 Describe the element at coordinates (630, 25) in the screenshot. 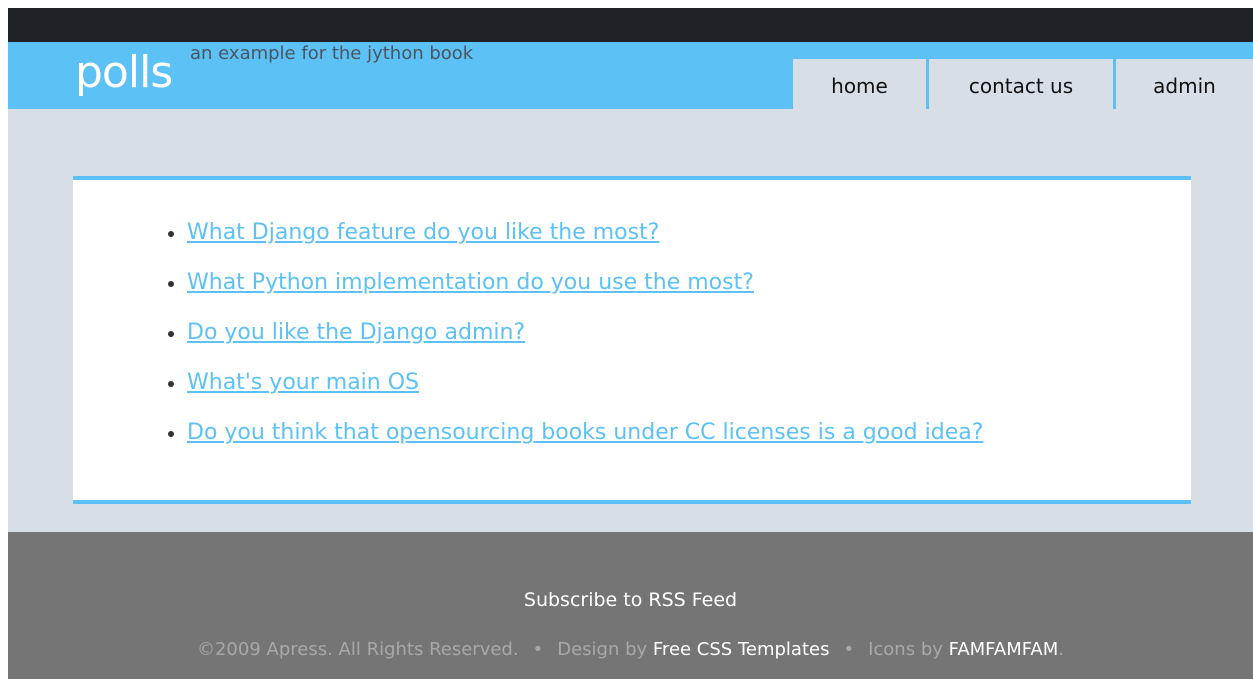

I see `top-bar` at that location.